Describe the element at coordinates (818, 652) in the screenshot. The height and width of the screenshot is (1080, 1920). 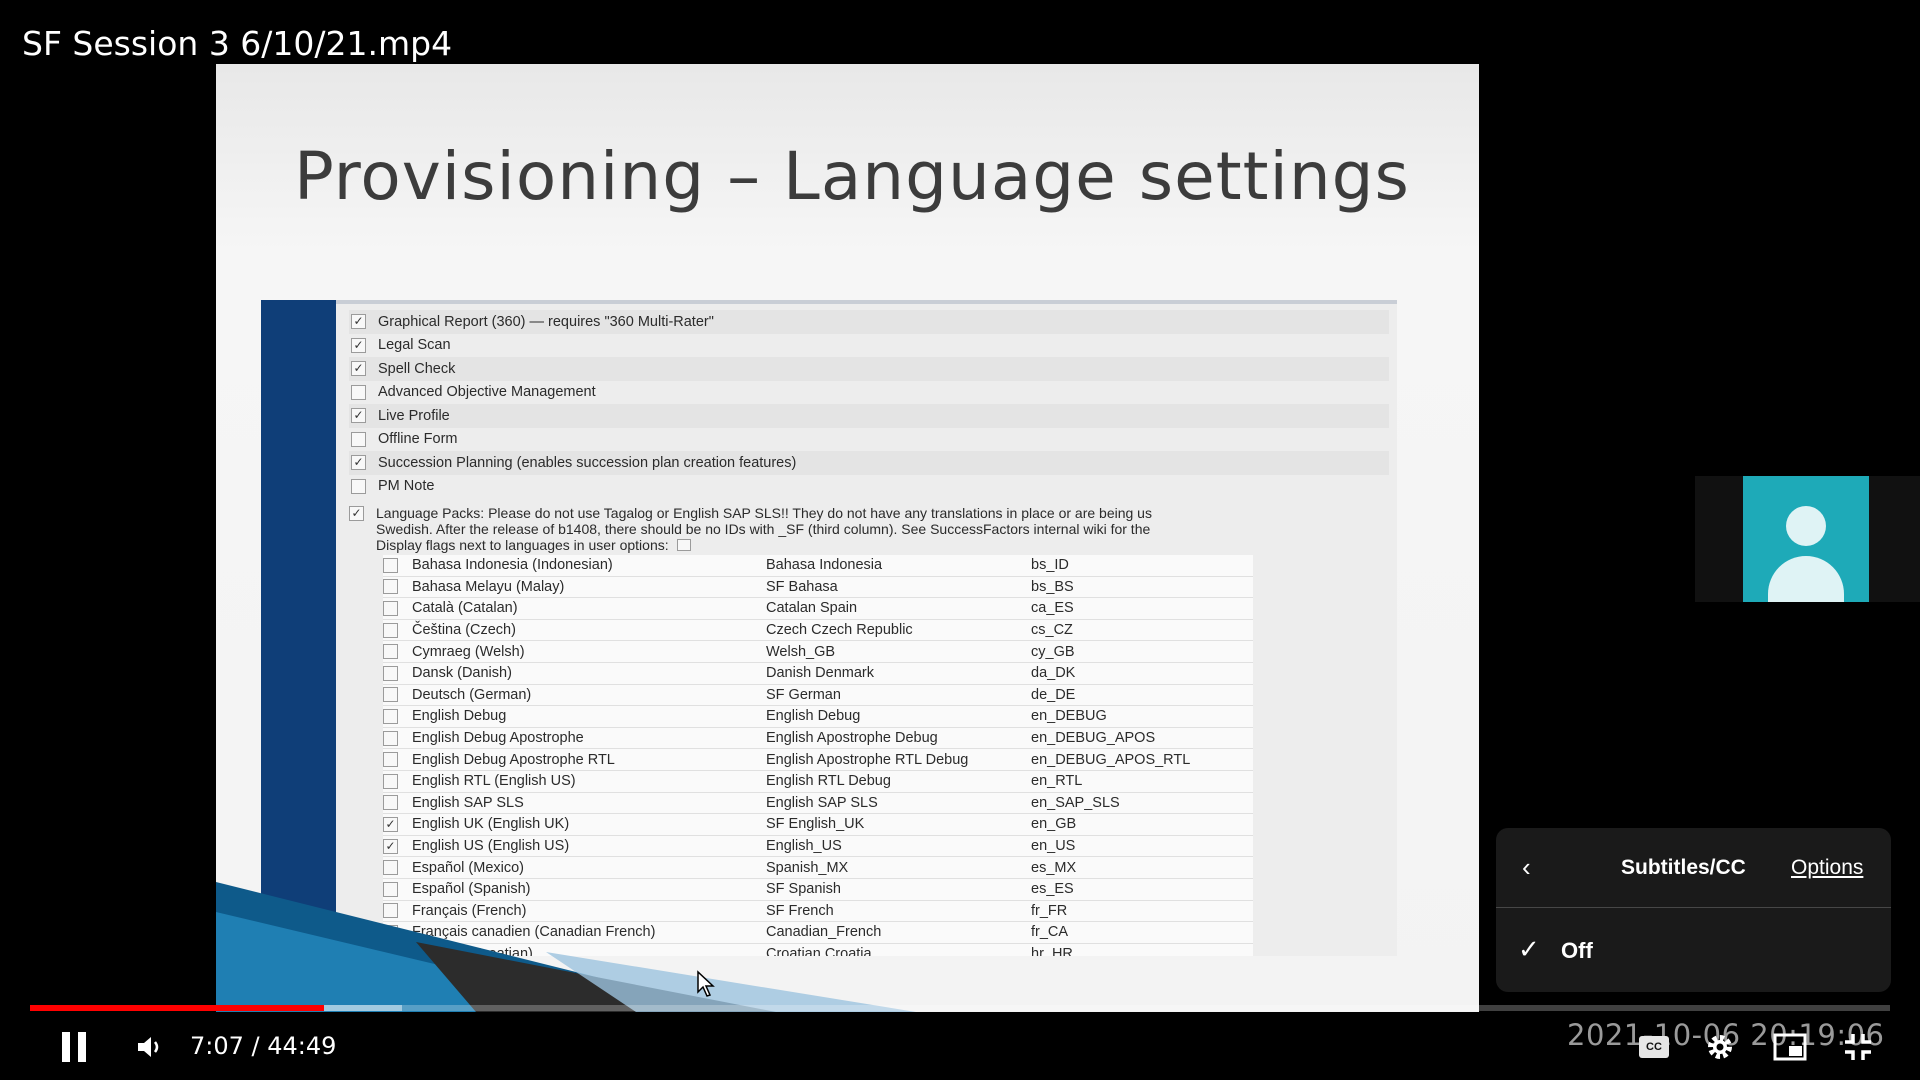
I see `language-row: Cymraeg (Welsh) Welsh_GB cy_GB` at that location.